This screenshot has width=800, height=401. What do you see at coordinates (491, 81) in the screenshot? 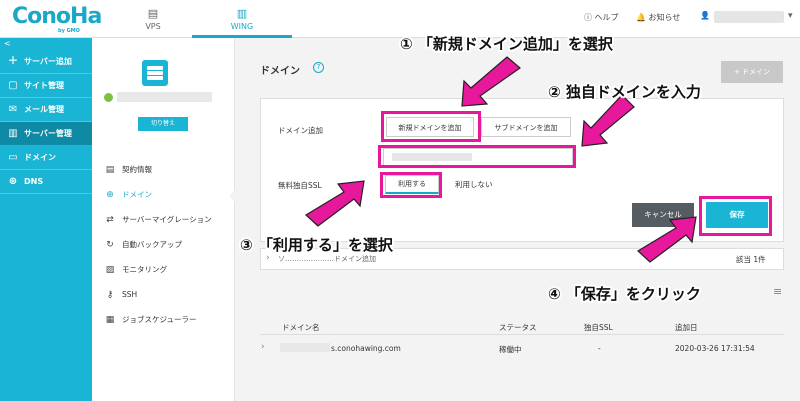
I see `arrow-step1` at bounding box center [491, 81].